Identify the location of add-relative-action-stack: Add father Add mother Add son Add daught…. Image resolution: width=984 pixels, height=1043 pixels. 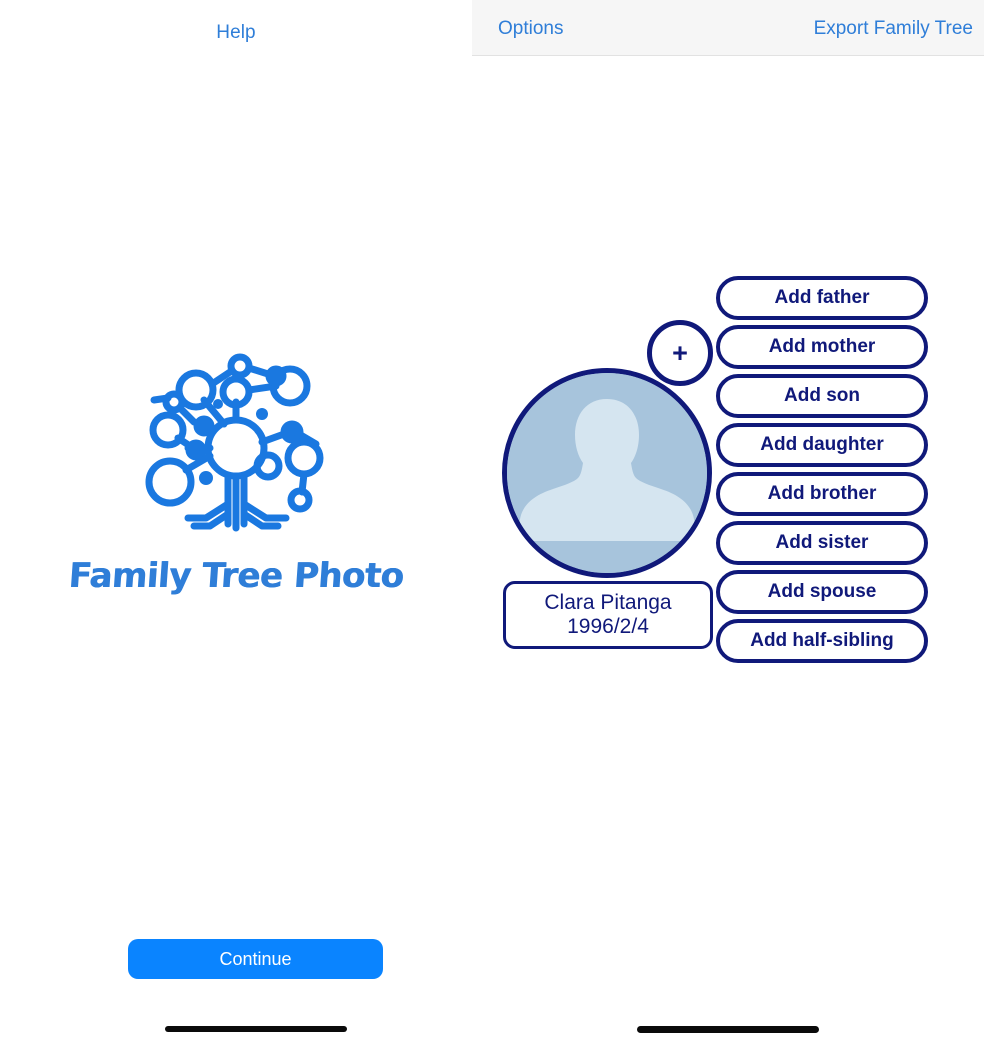
(822, 469).